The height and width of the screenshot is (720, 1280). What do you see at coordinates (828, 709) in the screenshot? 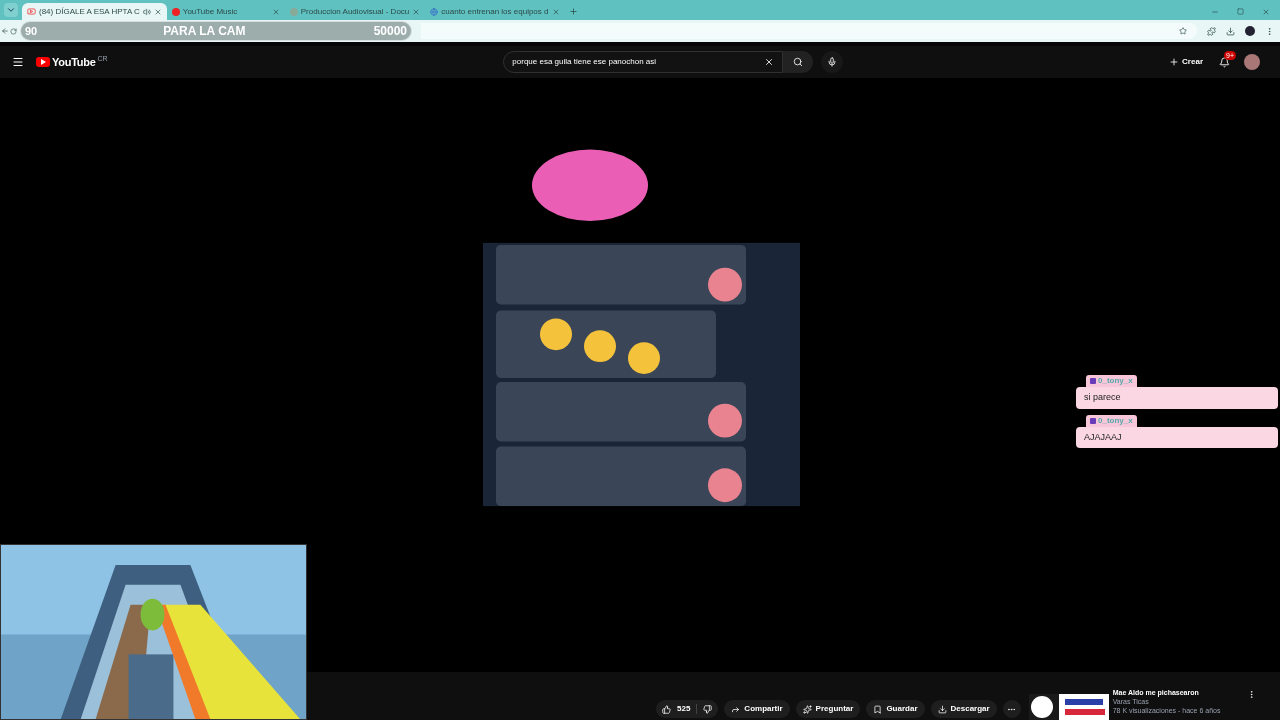
I see `action-button: Preguntar` at bounding box center [828, 709].